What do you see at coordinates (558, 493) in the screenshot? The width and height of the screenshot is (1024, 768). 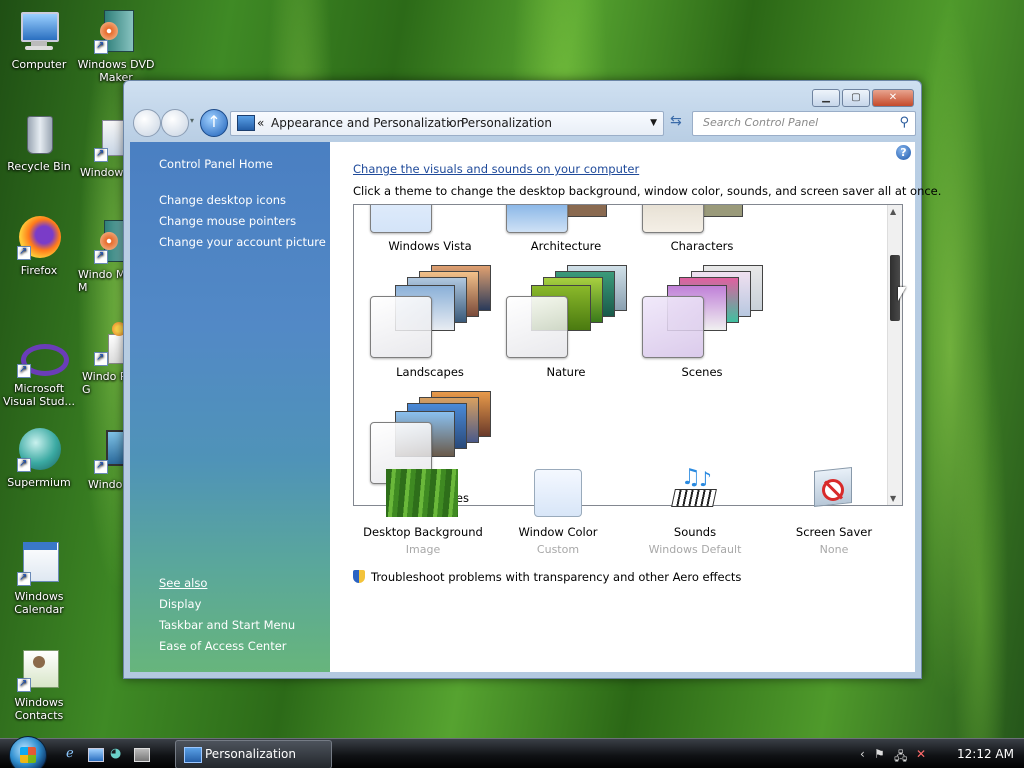 I see `window-color-icon` at bounding box center [558, 493].